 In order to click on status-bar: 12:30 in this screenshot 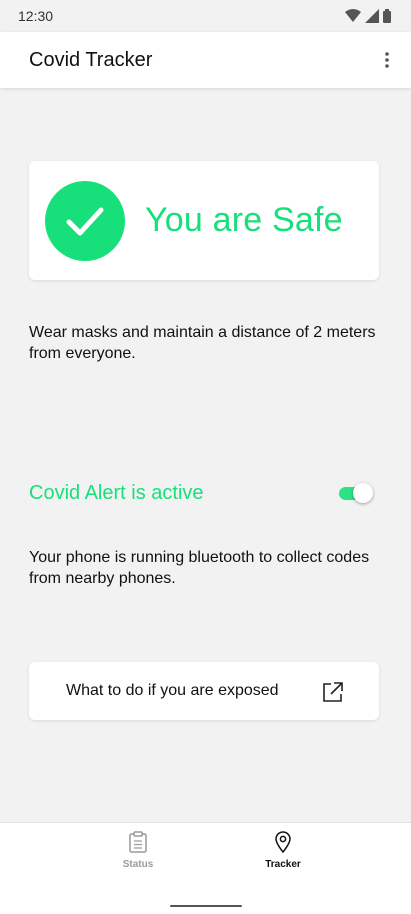, I will do `click(205, 16)`.